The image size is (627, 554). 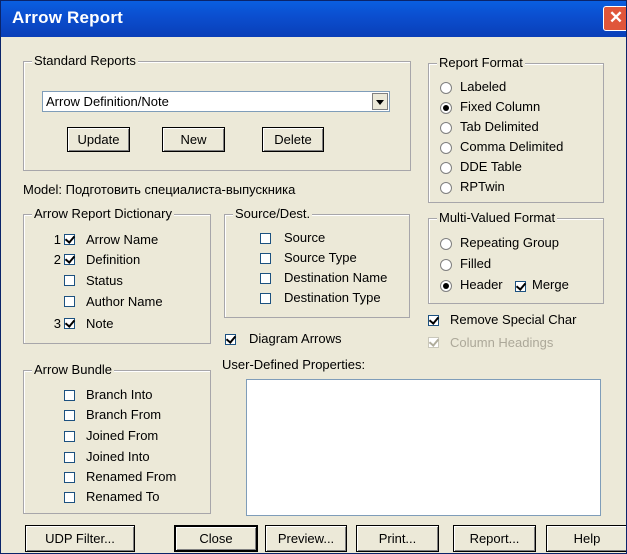 I want to click on source-checkbox, so click(x=265, y=238).